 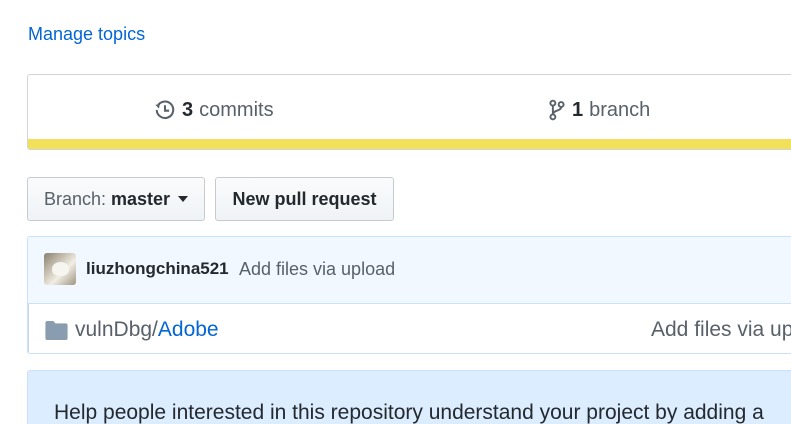 I want to click on branch-count: 1, so click(x=578, y=109).